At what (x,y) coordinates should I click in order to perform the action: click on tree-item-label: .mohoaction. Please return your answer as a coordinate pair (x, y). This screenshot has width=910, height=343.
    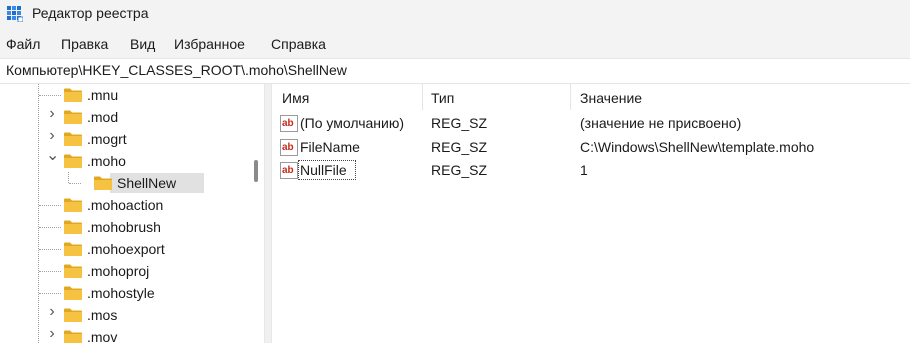
    Looking at the image, I should click on (125, 205).